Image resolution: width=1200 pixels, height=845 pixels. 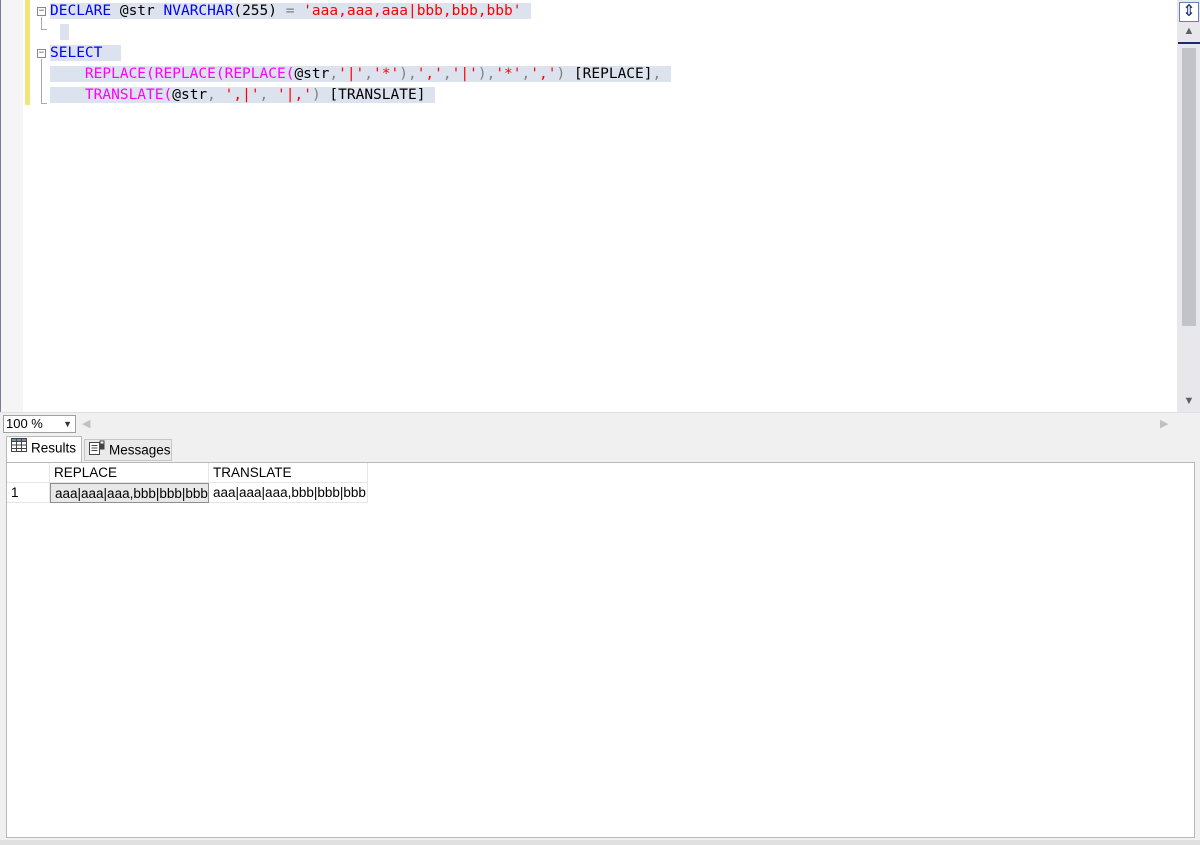 I want to click on cell-translate-result: aaa|aaa|aaa,bbb|bbb|bbb, so click(x=288, y=493).